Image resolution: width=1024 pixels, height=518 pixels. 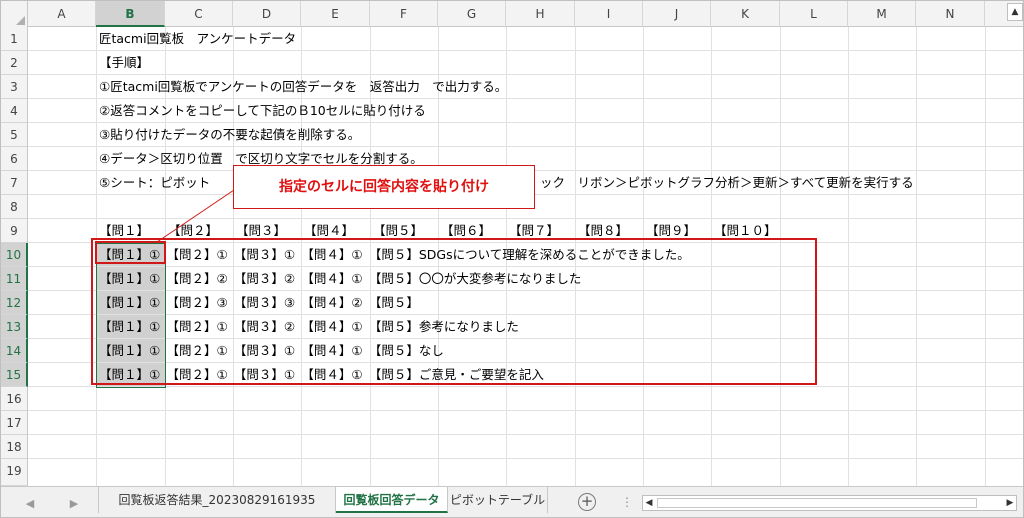 I want to click on cell-b5: ③貼り付けたデータの不要な起債を削除する。, so click(x=229, y=135).